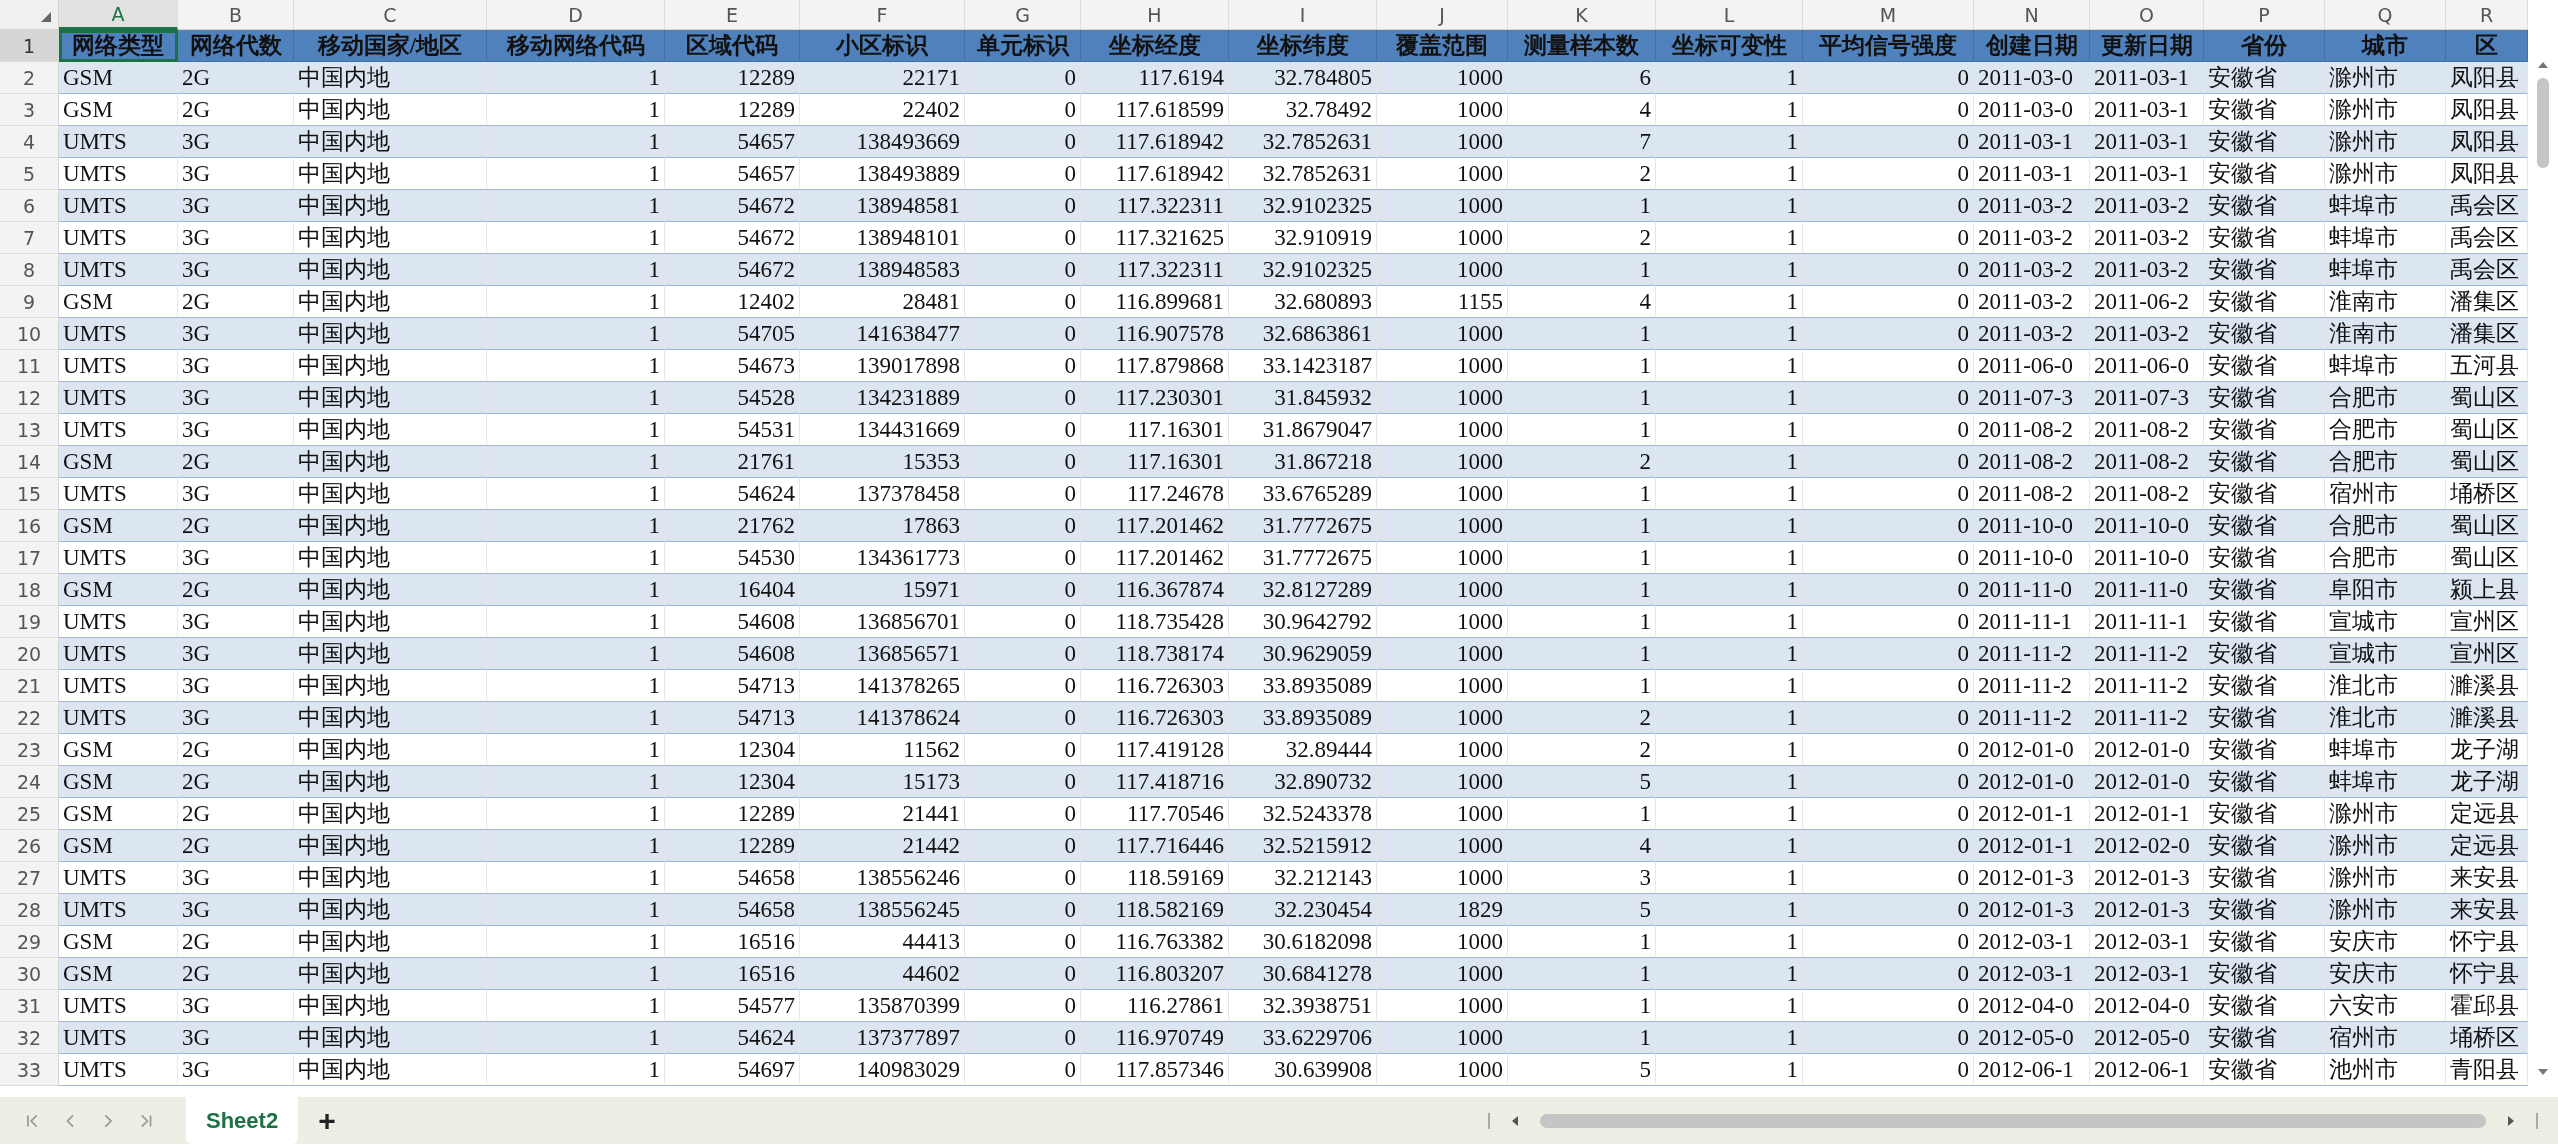 This screenshot has height=1144, width=2558. I want to click on row-header: 17, so click(29, 558).